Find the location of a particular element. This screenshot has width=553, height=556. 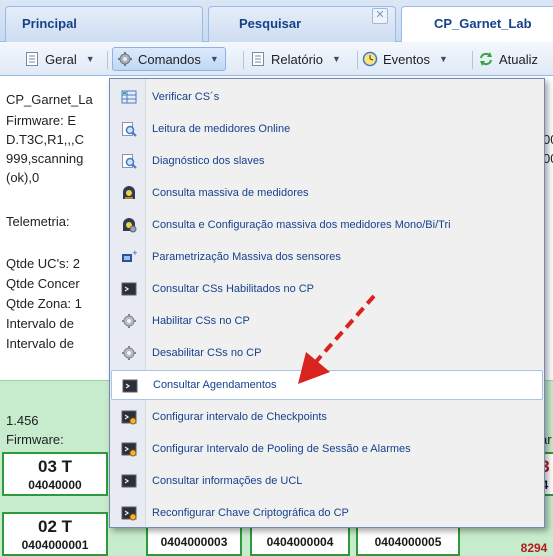

device-card-id: 04040000 is located at coordinates (55, 485).